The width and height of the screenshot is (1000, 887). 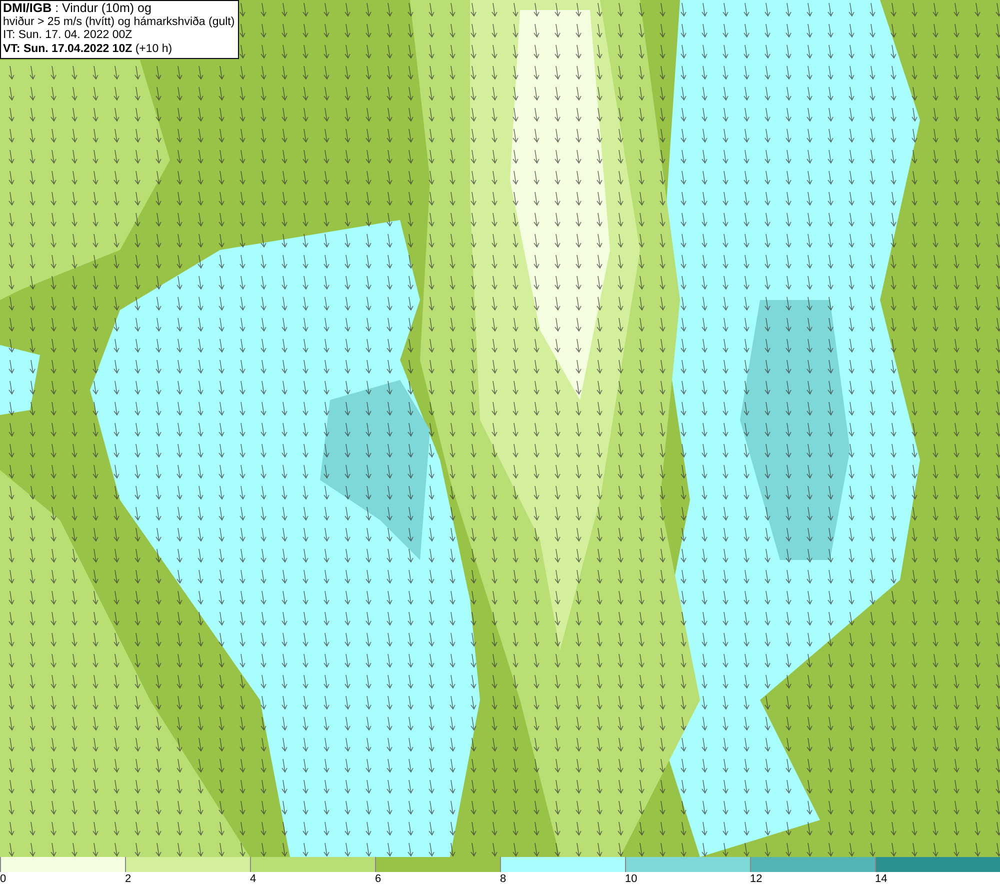 What do you see at coordinates (128, 879) in the screenshot?
I see `legend-label: 2` at bounding box center [128, 879].